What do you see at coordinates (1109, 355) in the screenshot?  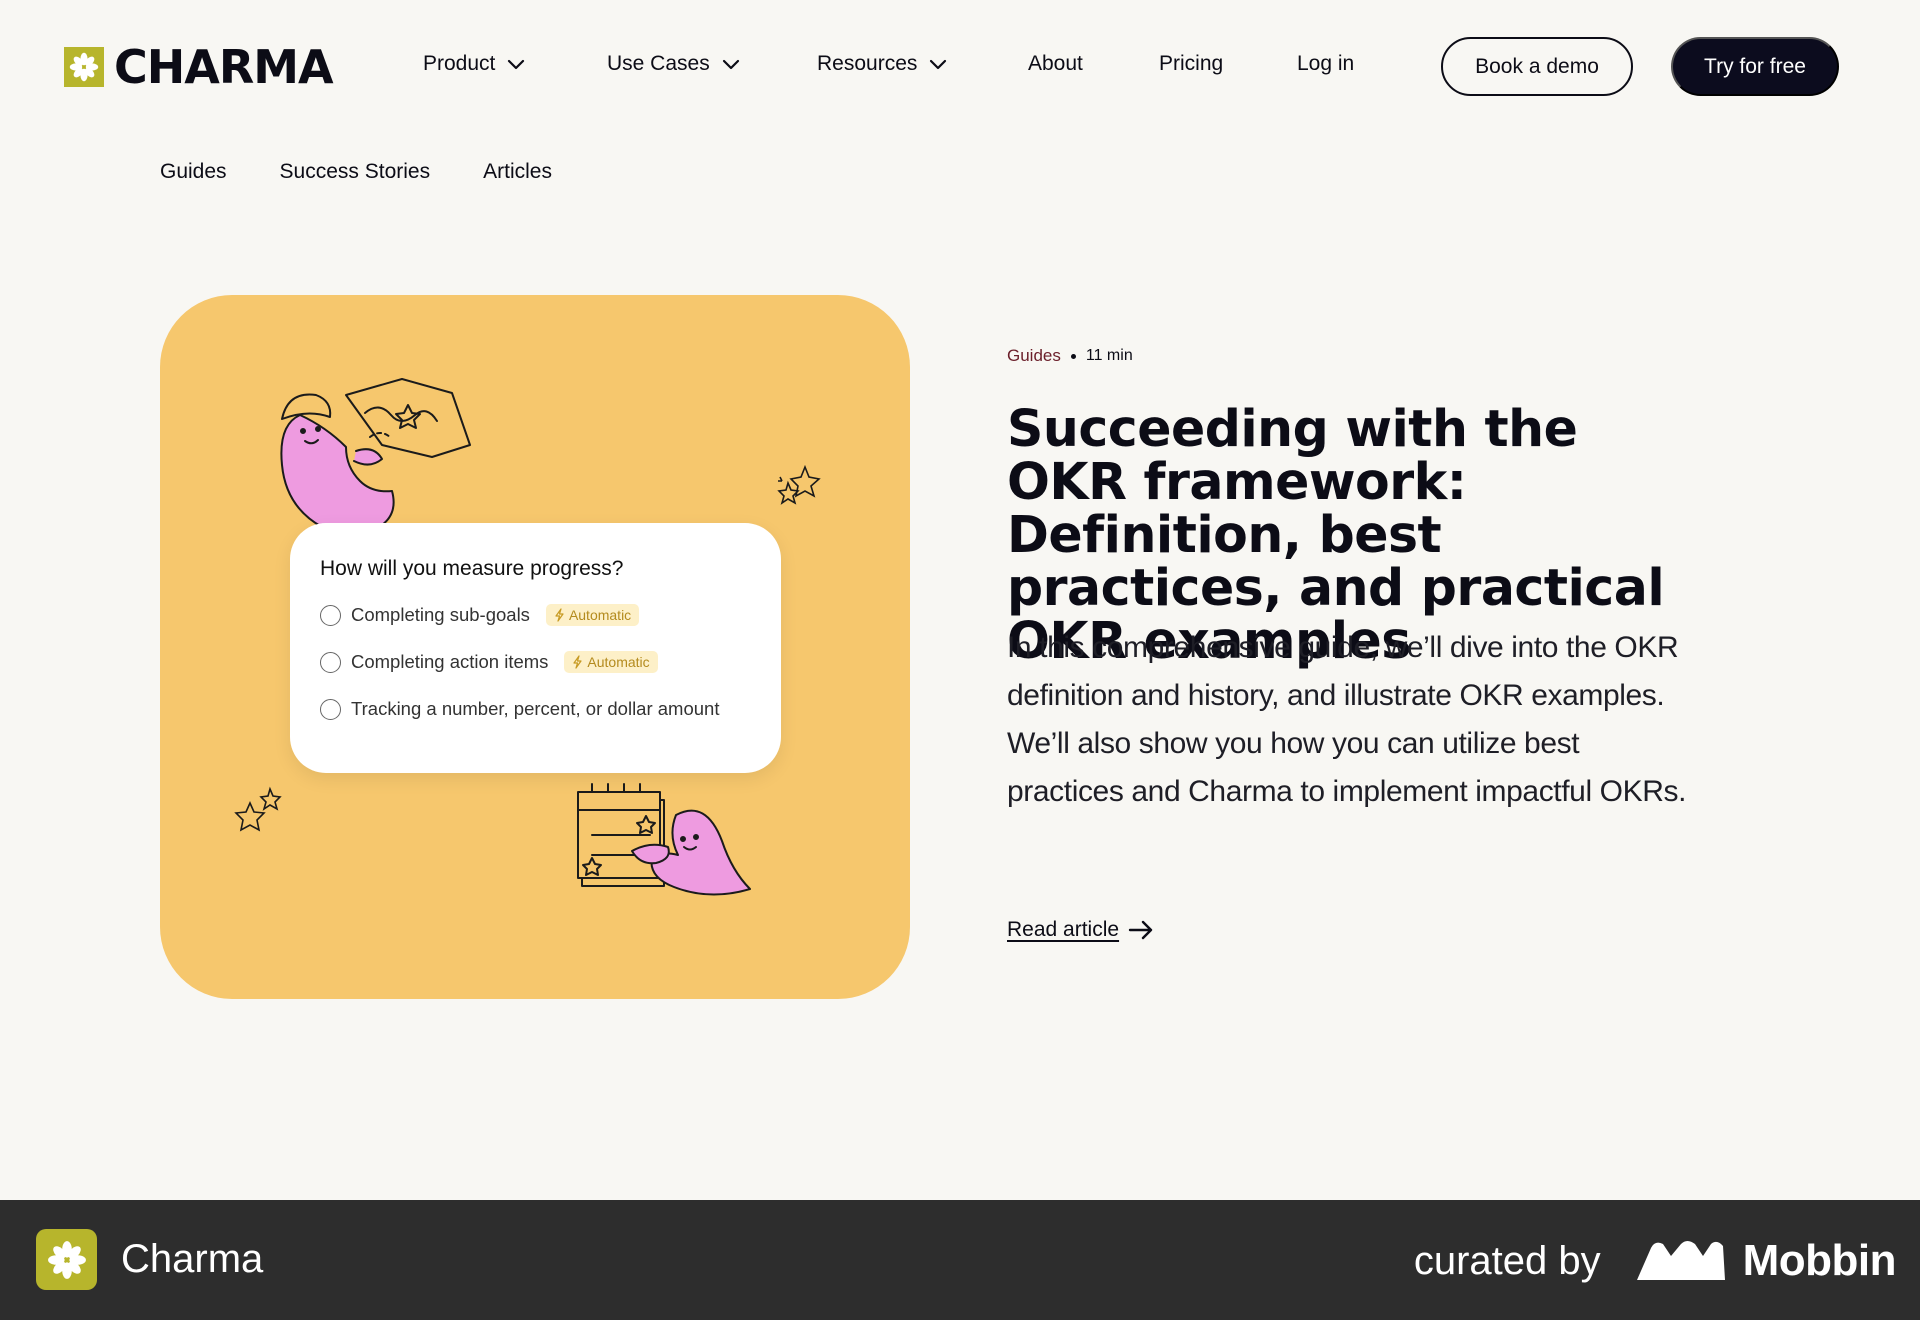 I see `read-time: 11 min` at bounding box center [1109, 355].